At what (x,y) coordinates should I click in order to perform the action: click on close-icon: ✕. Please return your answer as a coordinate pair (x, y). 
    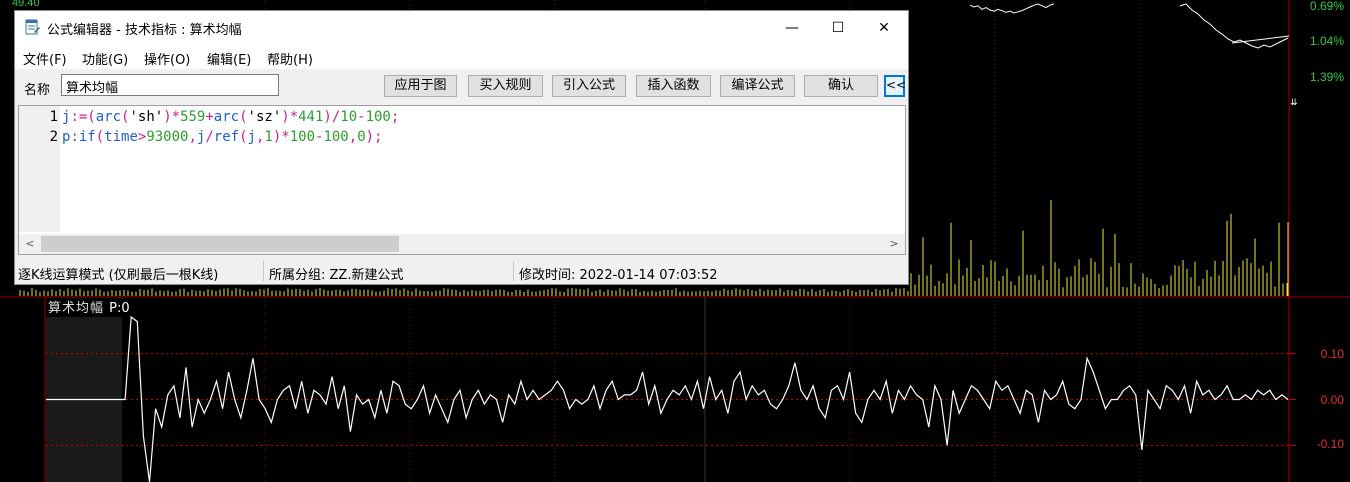
    Looking at the image, I should click on (884, 27).